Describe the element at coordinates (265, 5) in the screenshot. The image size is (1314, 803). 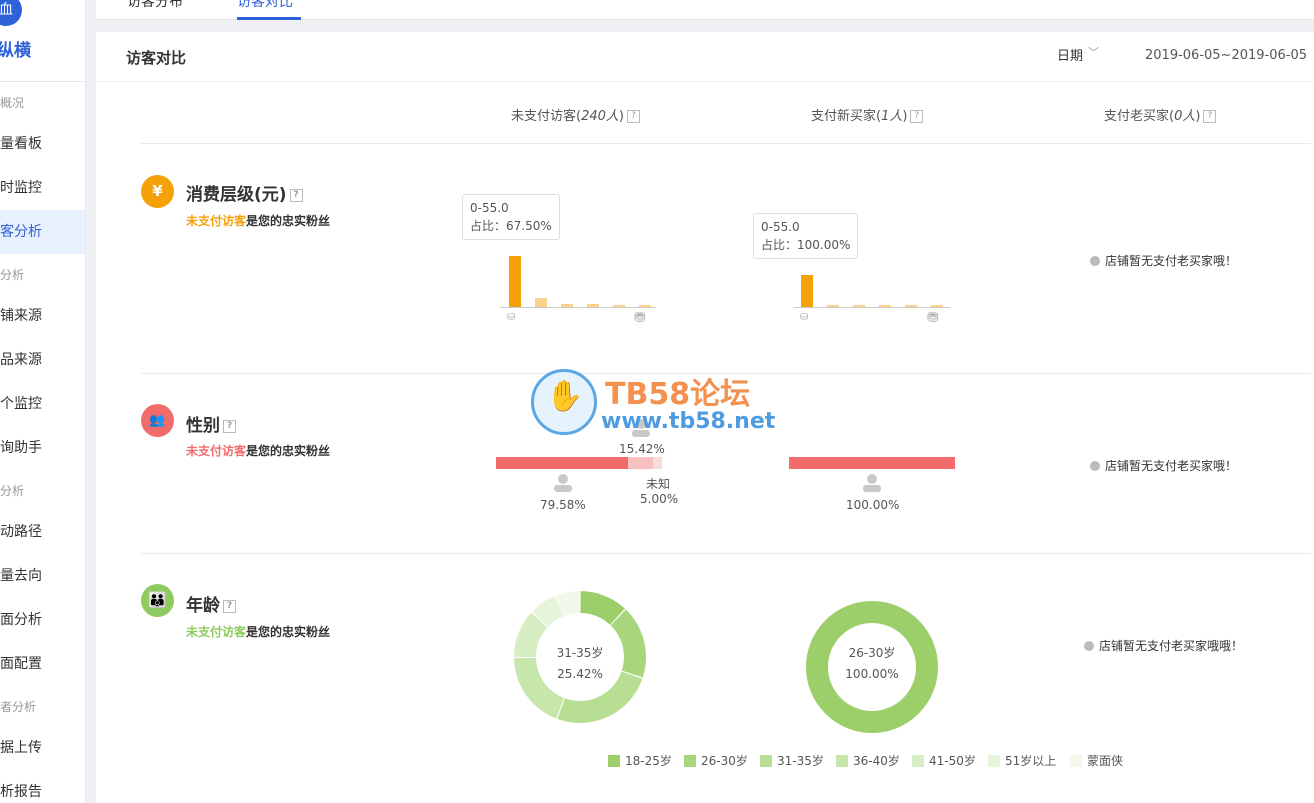
I see `tab-visitor-compare: 访客对比` at that location.